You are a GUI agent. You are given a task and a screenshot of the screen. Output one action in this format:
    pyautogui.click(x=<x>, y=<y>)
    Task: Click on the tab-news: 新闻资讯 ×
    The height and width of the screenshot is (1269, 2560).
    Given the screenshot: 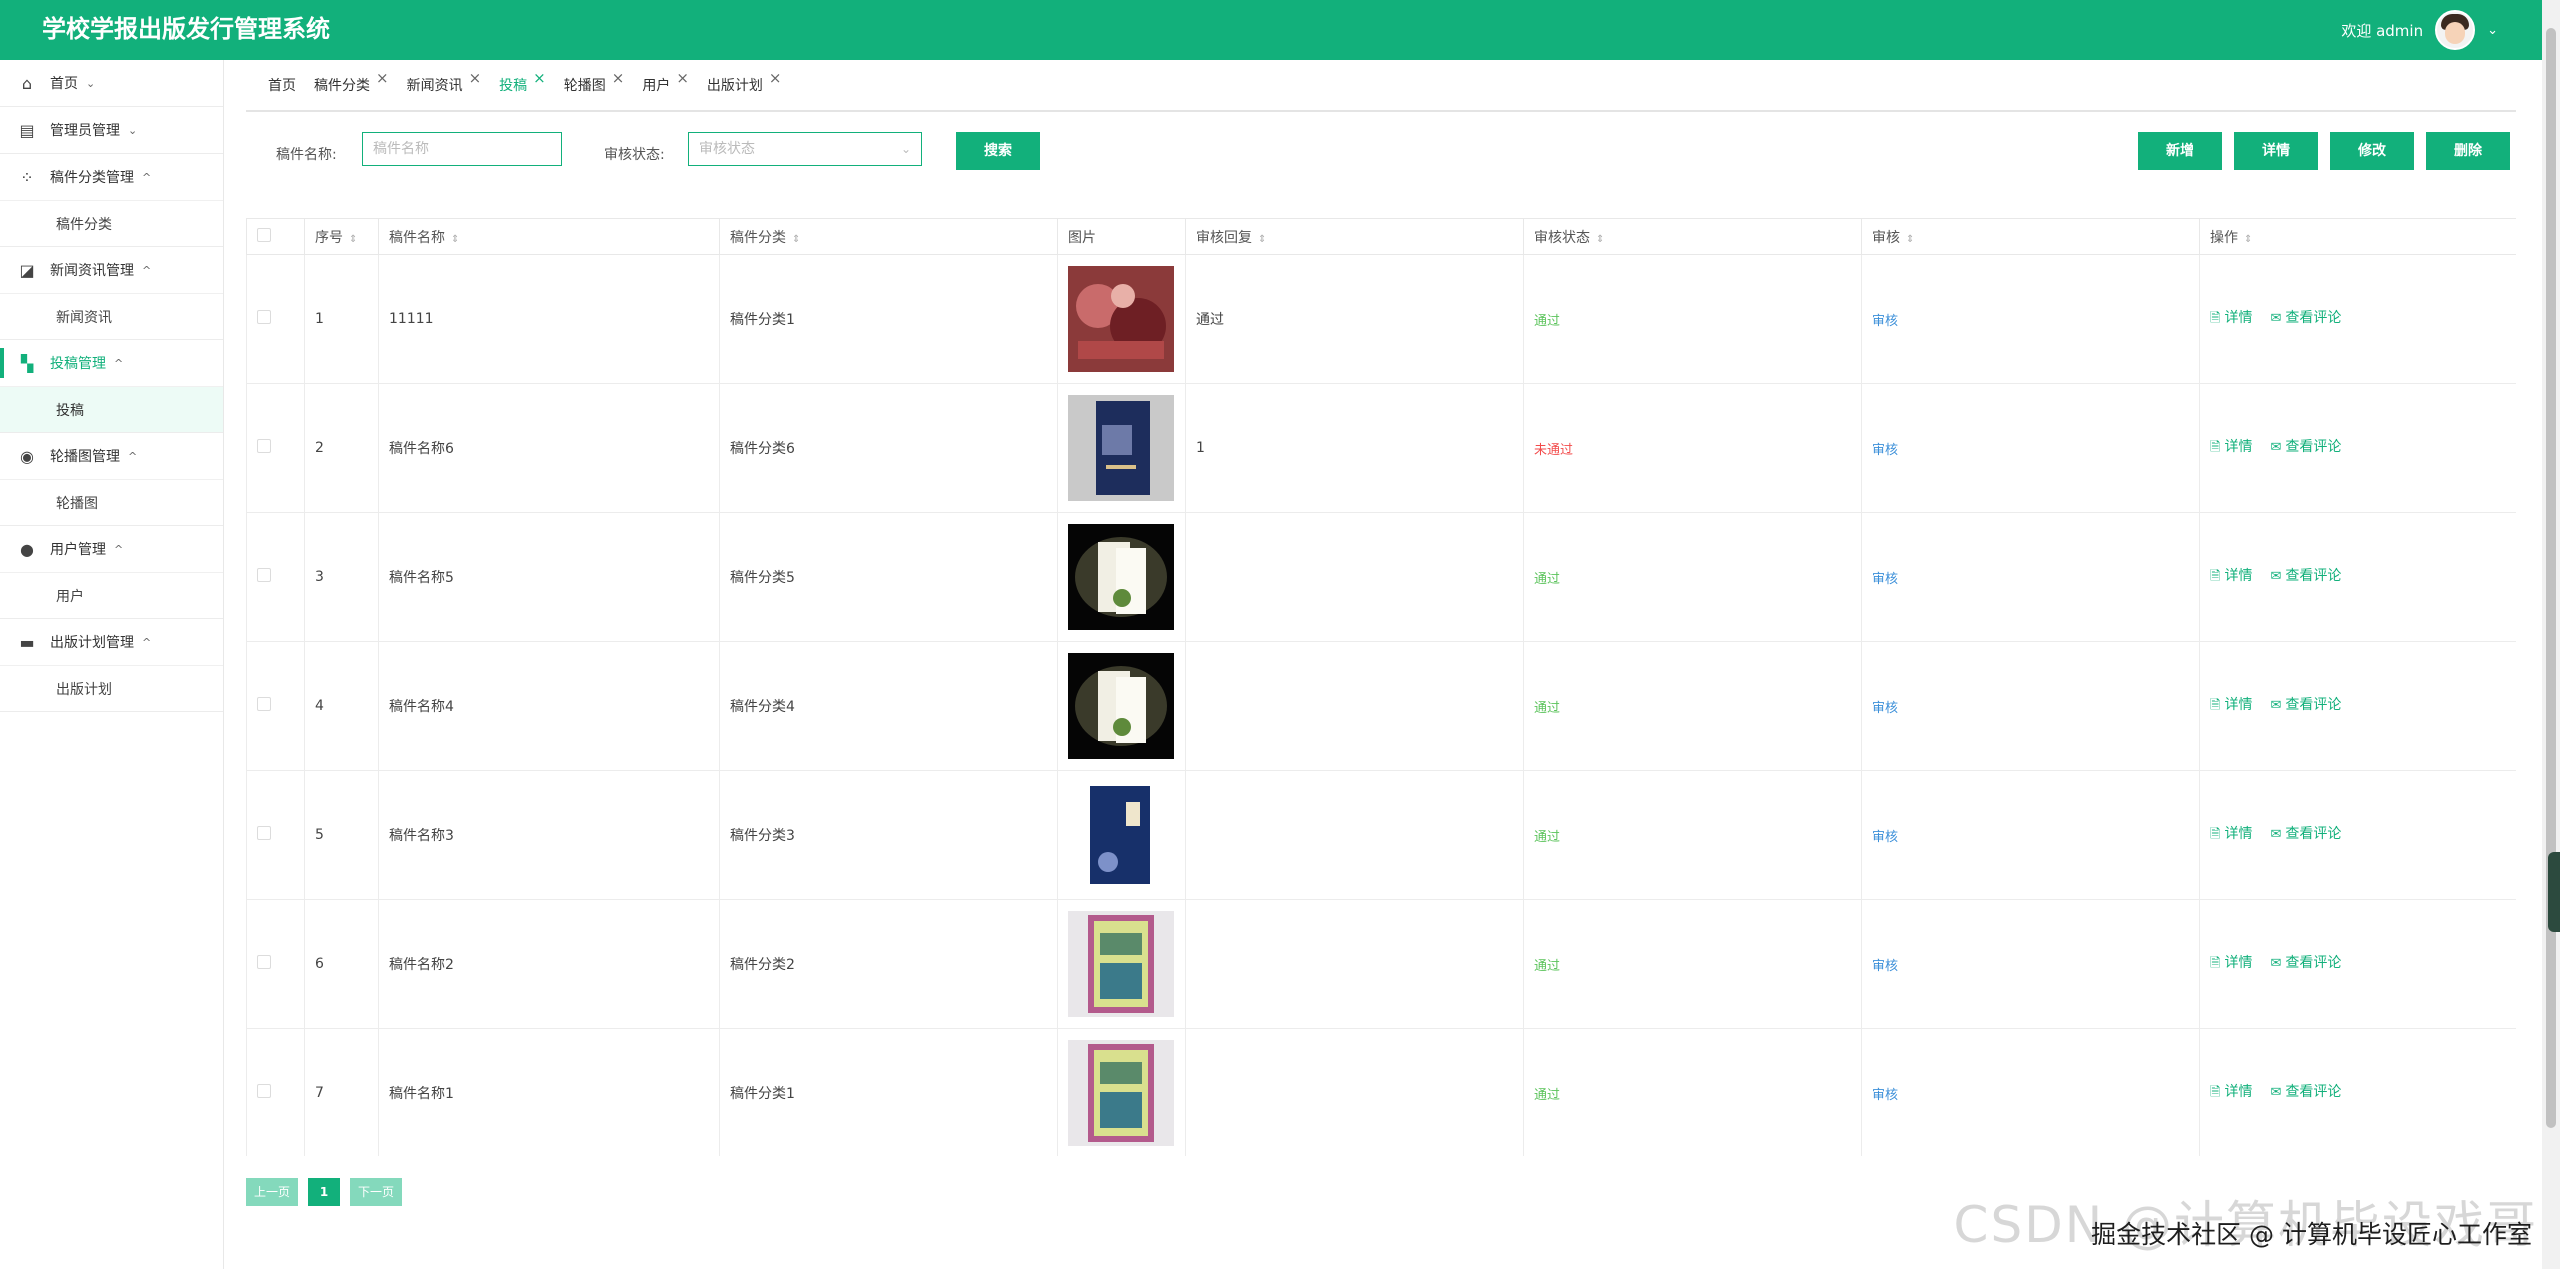 What is the action you would take?
    pyautogui.click(x=444, y=82)
    